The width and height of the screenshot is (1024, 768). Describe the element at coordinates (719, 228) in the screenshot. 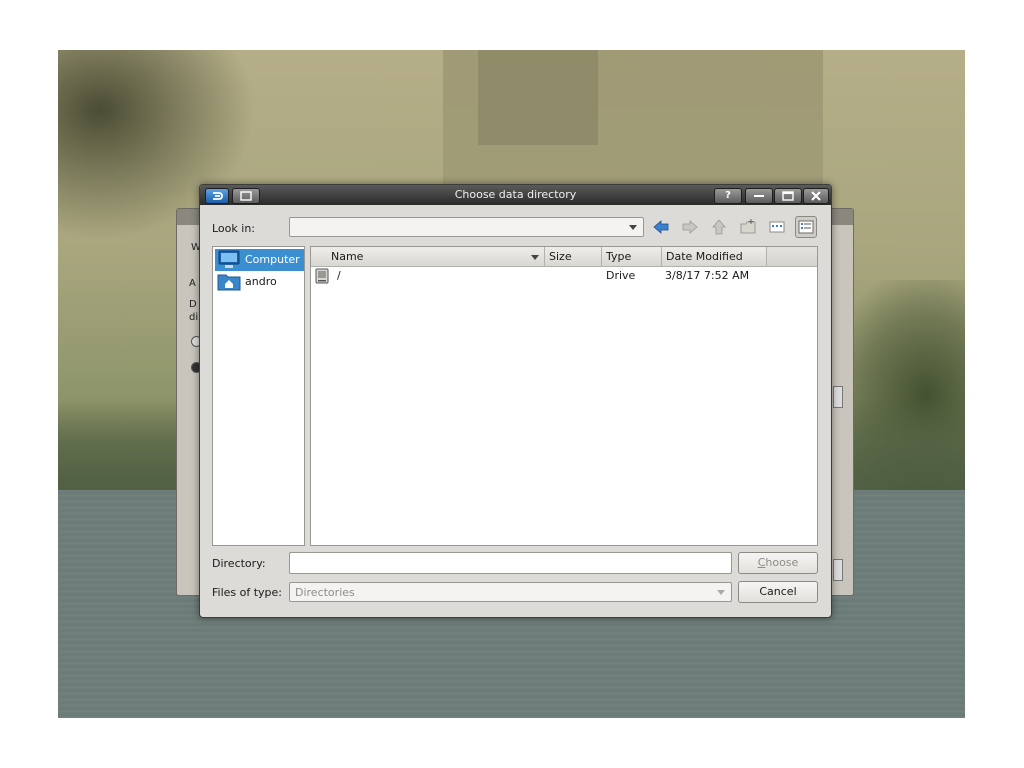

I see `parent-directory-icon` at that location.